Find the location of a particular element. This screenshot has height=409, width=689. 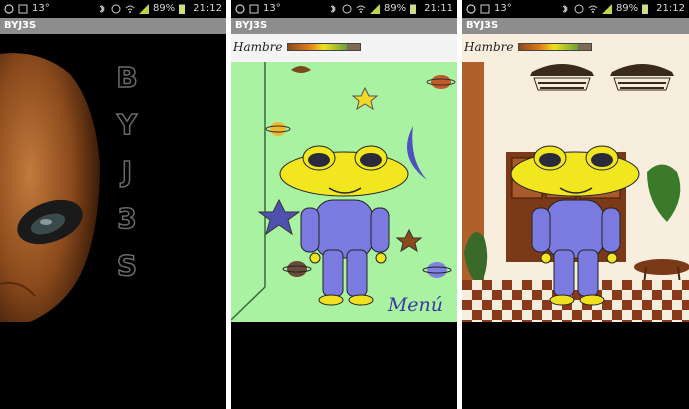

letter-s: S is located at coordinates (127, 265).